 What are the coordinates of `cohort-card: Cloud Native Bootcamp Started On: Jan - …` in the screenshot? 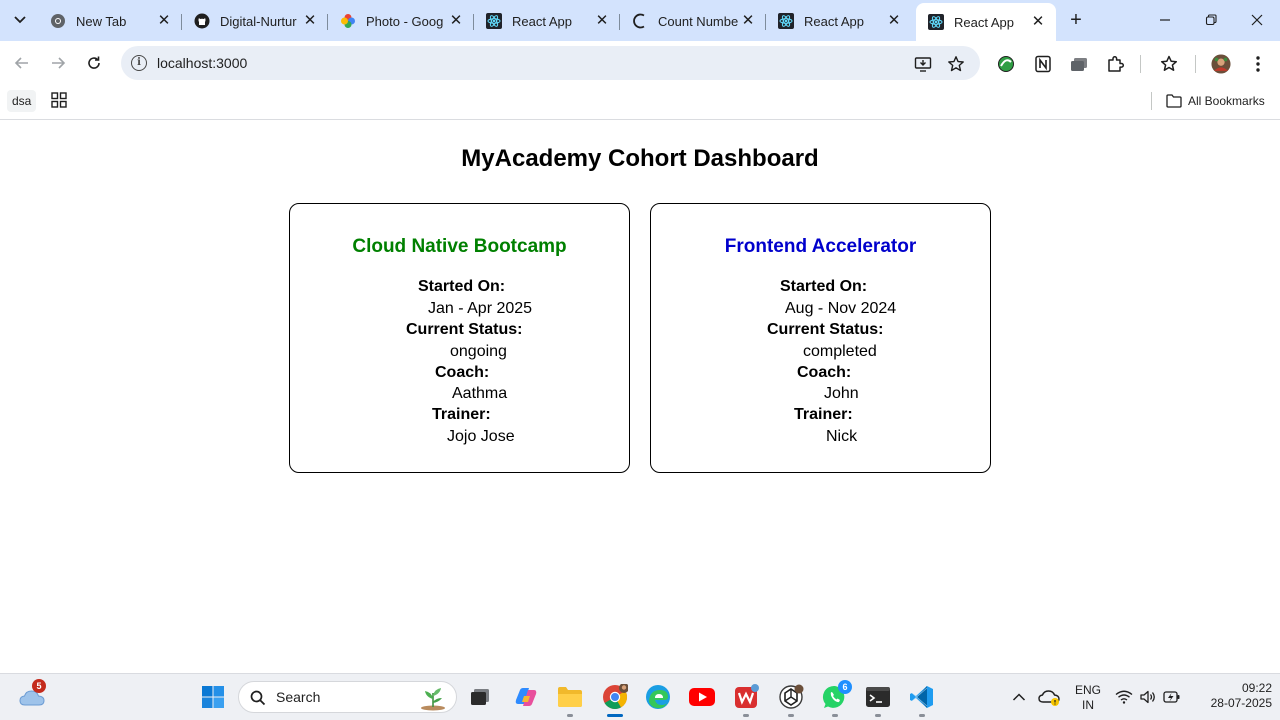 It's located at (459, 338).